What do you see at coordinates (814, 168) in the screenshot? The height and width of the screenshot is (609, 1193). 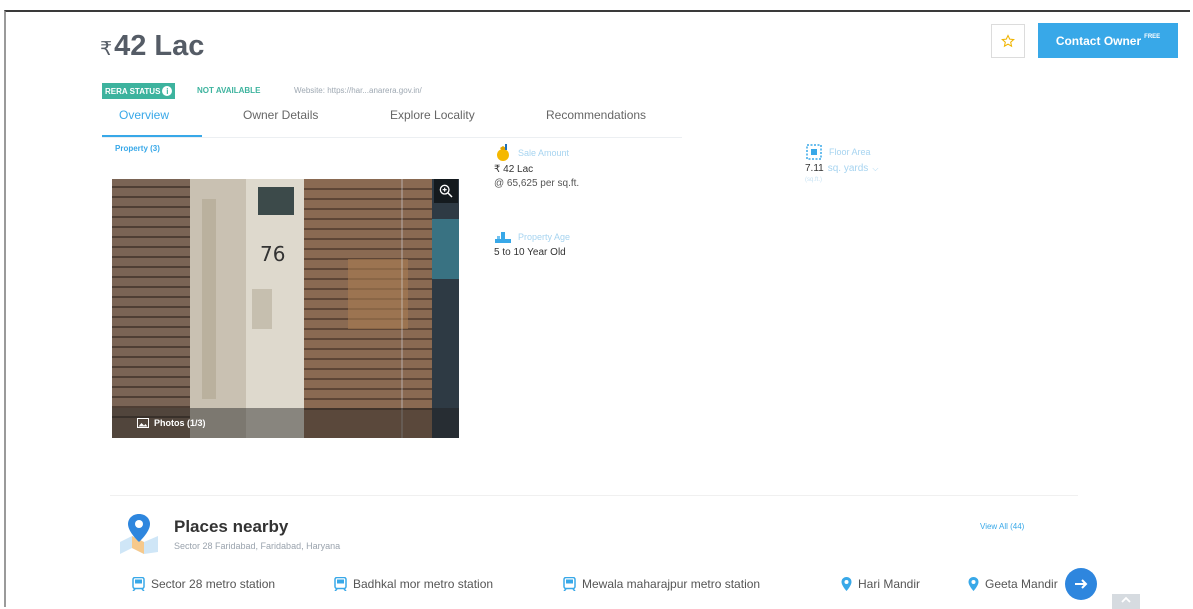 I see `area-value: 7.11` at bounding box center [814, 168].